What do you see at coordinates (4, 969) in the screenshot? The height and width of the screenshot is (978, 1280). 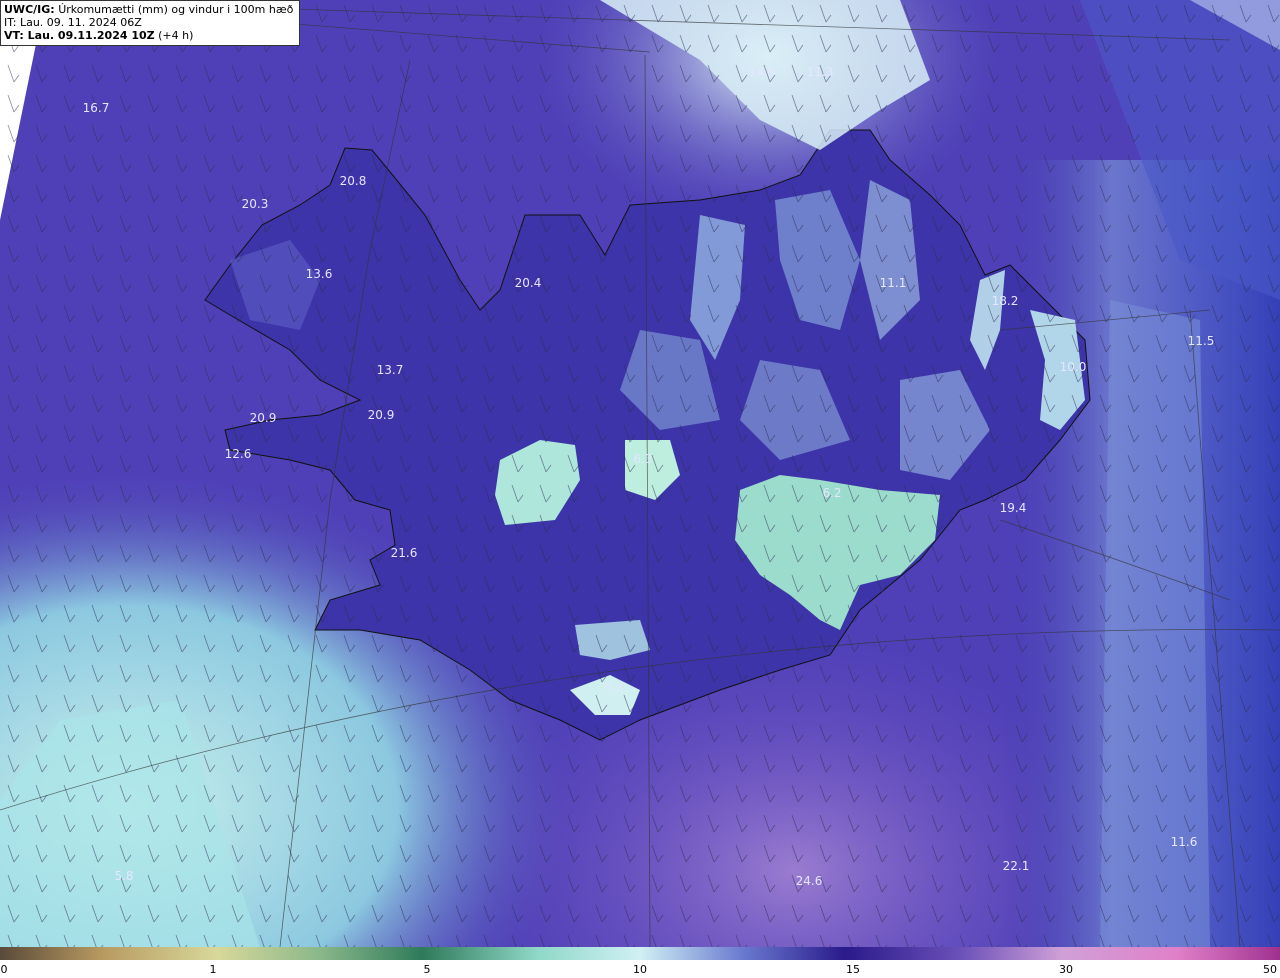 I see `colorbar-tick: 0` at bounding box center [4, 969].